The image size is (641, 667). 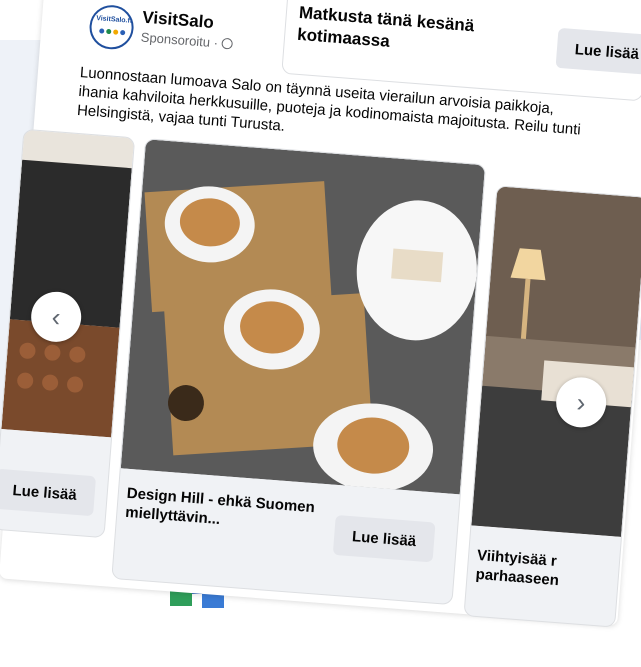 What do you see at coordinates (556, 361) in the screenshot?
I see `slide-image-hotel-room` at bounding box center [556, 361].